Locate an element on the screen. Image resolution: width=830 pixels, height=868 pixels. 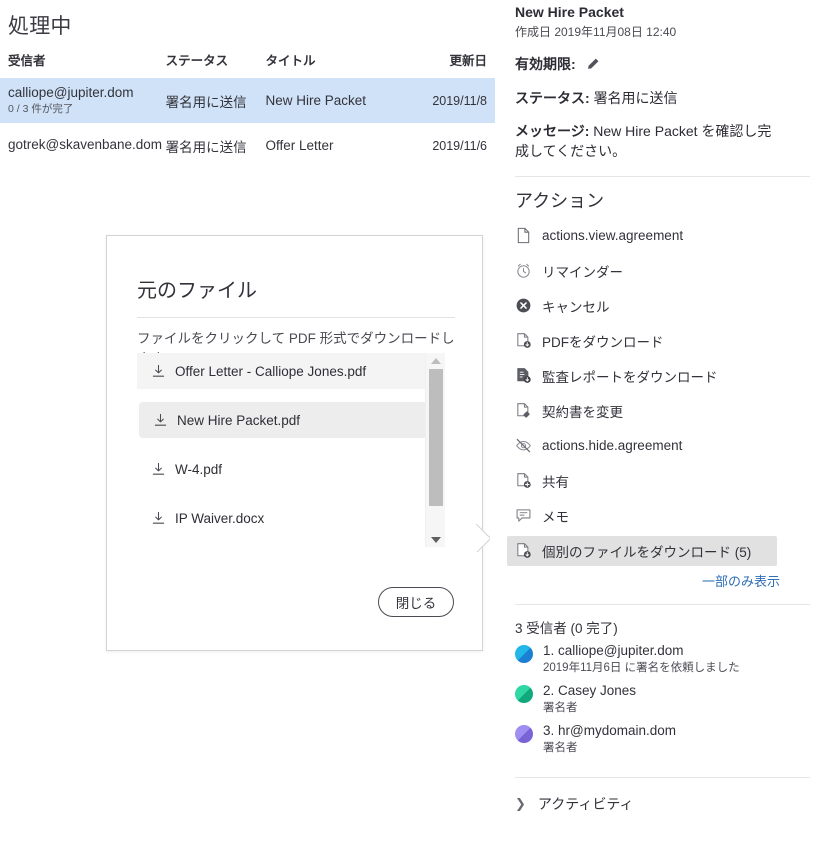
document-edit-icon is located at coordinates (523, 410).